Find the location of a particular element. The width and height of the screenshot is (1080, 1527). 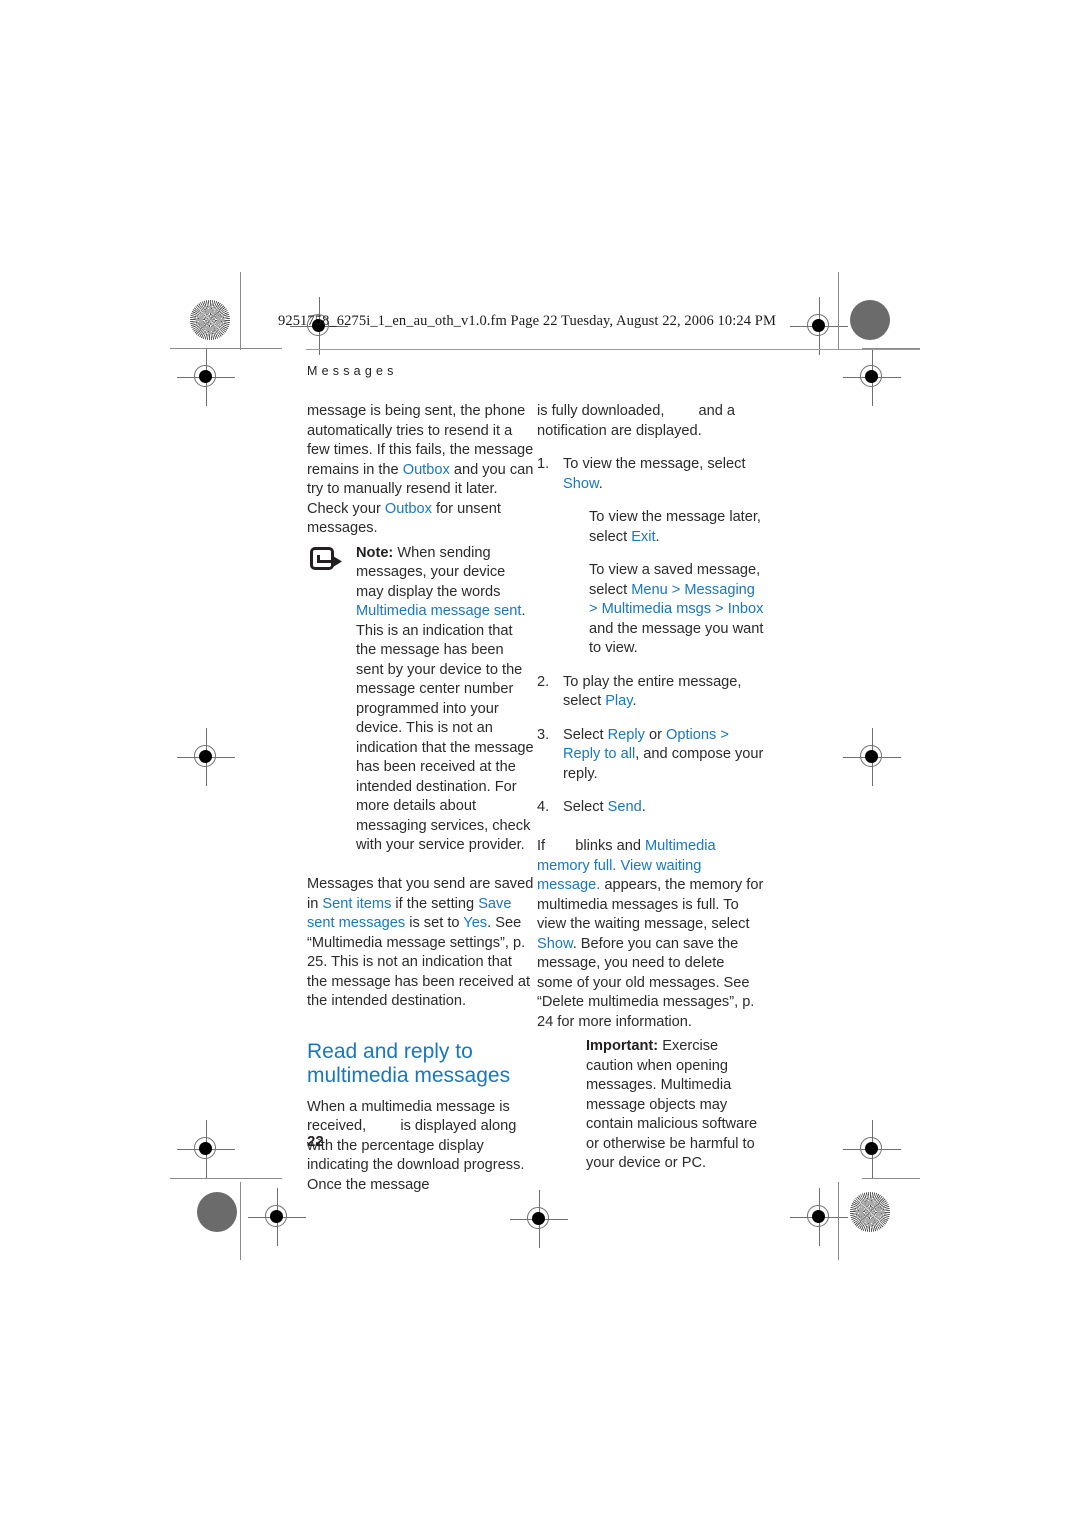

memory-text-1: If is located at coordinates (543, 846).